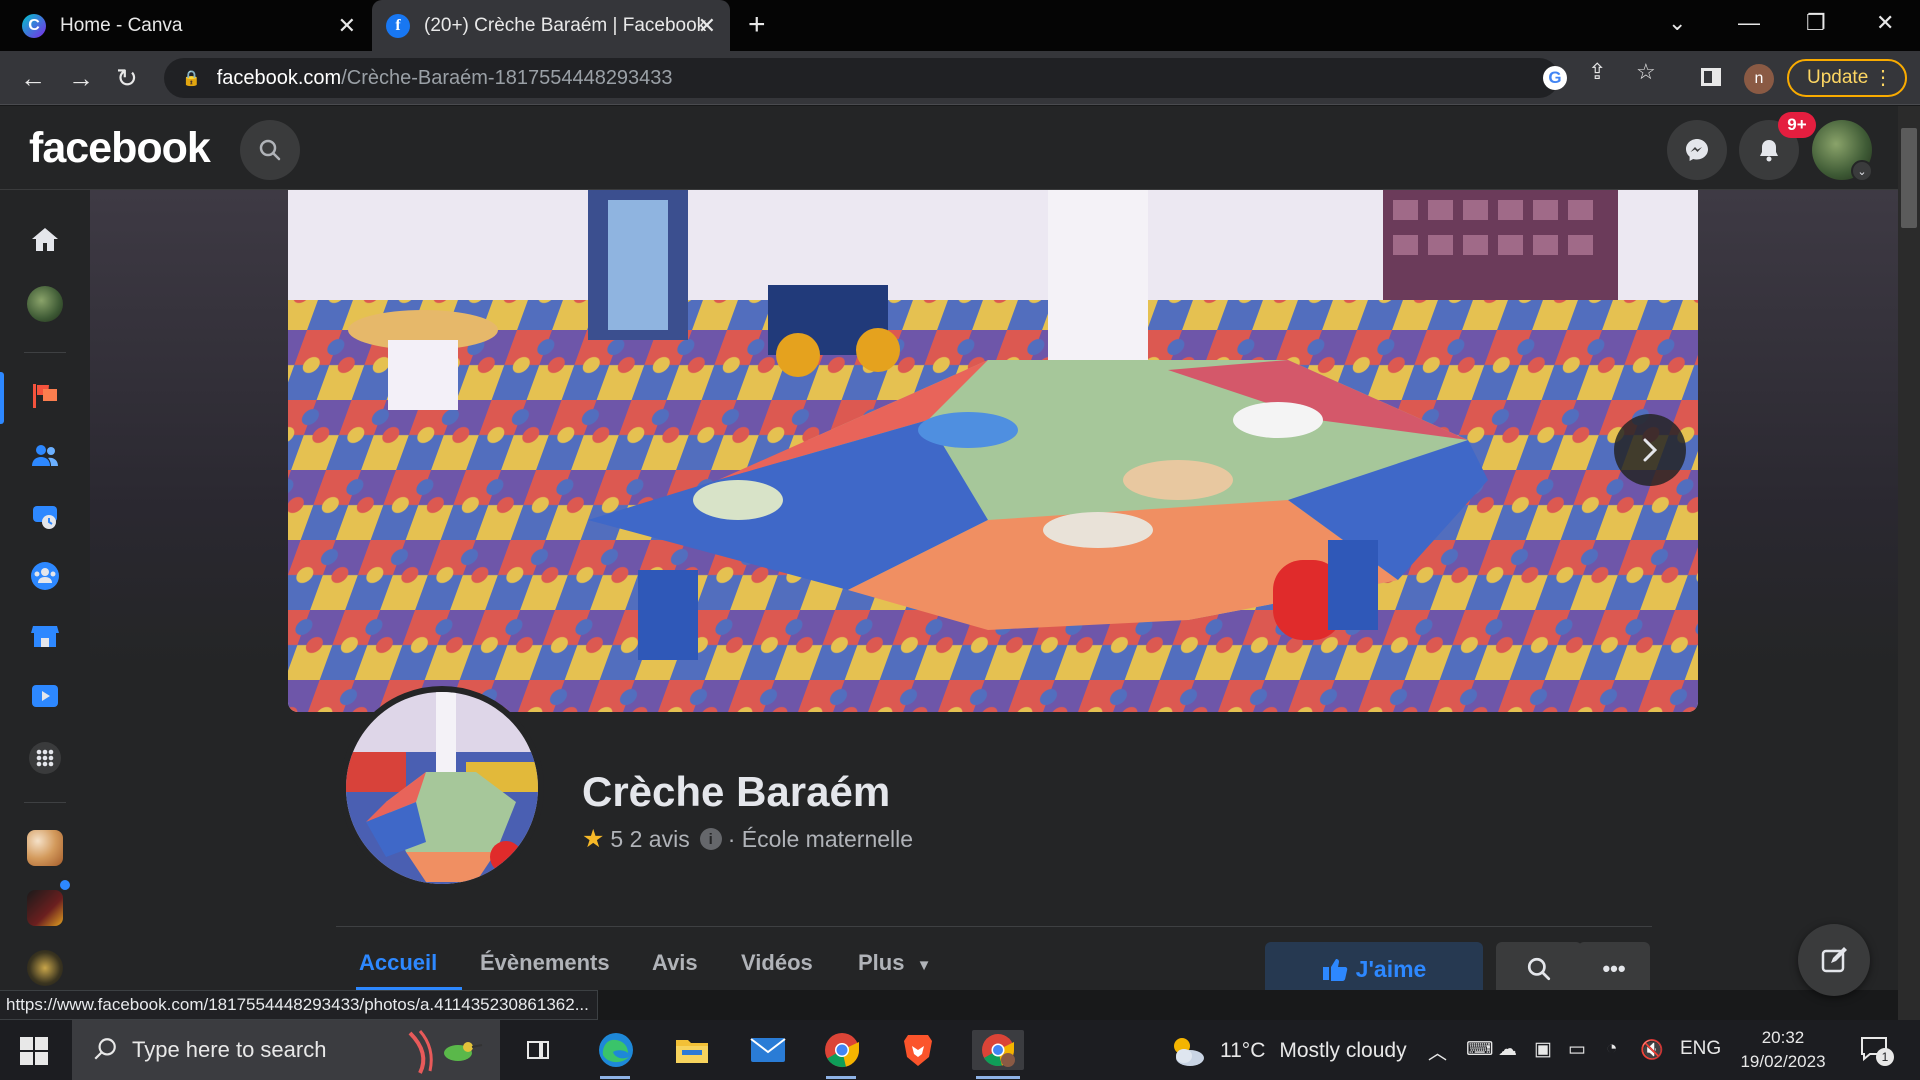  What do you see at coordinates (692, 1050) in the screenshot?
I see `file-explorer-icon` at bounding box center [692, 1050].